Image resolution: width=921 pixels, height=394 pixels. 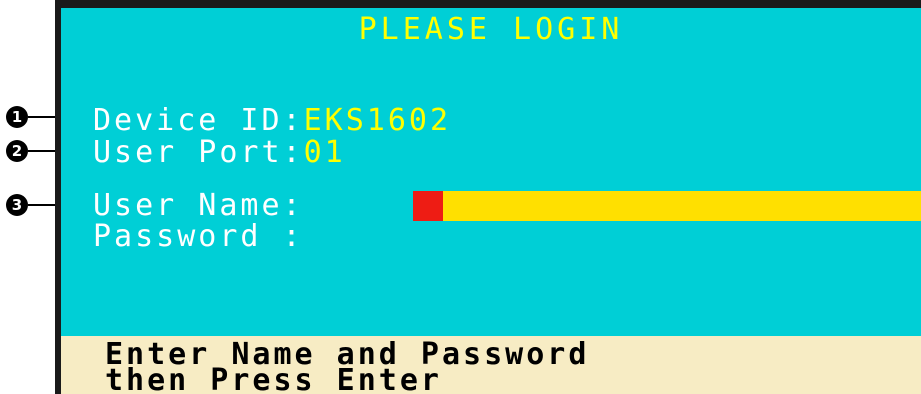 What do you see at coordinates (491, 365) in the screenshot?
I see `status-bar: Enter Name and Password then Press Enter` at bounding box center [491, 365].